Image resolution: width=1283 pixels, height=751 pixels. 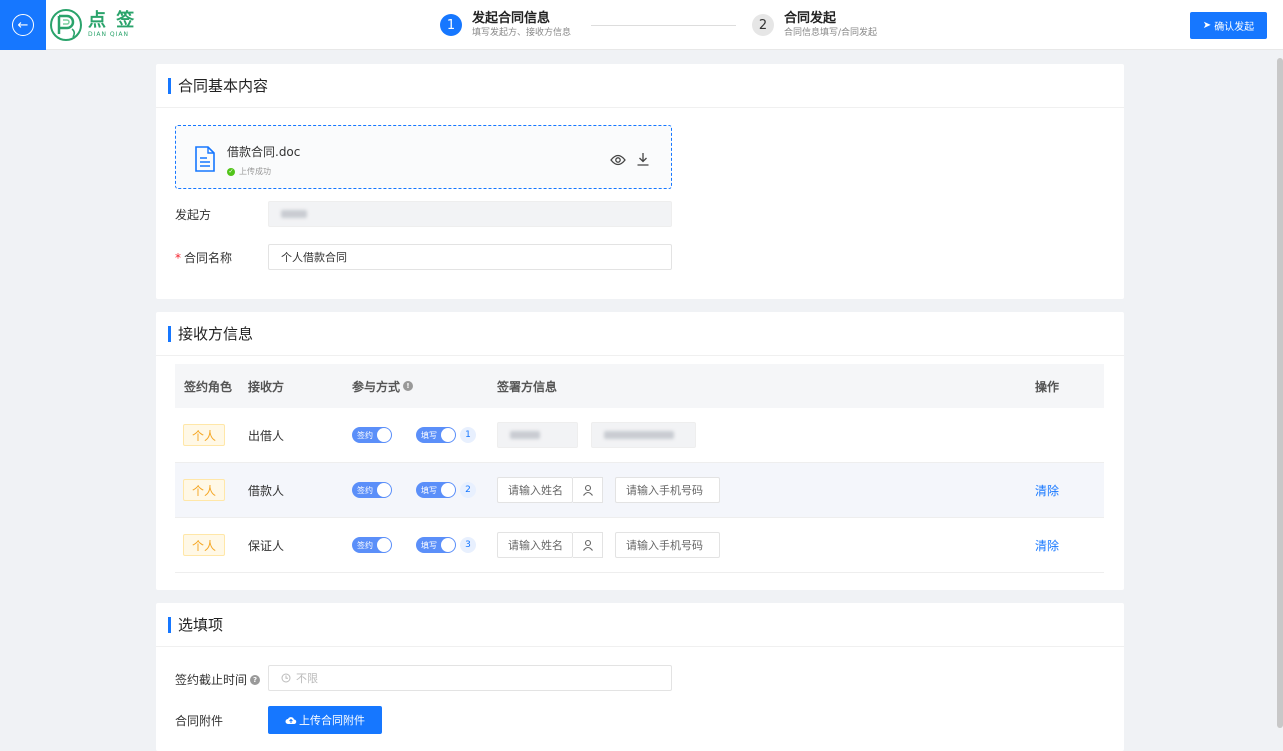 I want to click on arrow-left-icon: ←, so click(x=23, y=25).